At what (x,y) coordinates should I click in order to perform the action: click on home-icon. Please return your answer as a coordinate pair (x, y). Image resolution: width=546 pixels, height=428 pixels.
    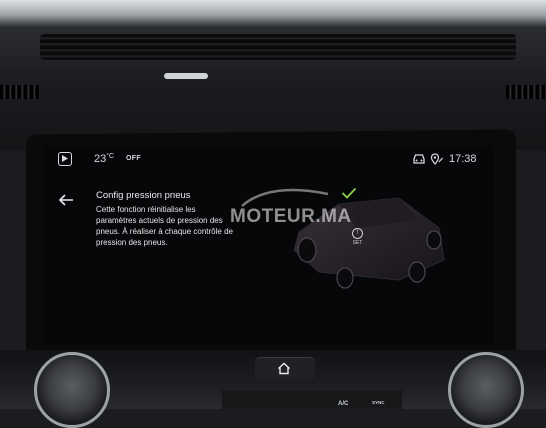
    Looking at the image, I should click on (284, 368).